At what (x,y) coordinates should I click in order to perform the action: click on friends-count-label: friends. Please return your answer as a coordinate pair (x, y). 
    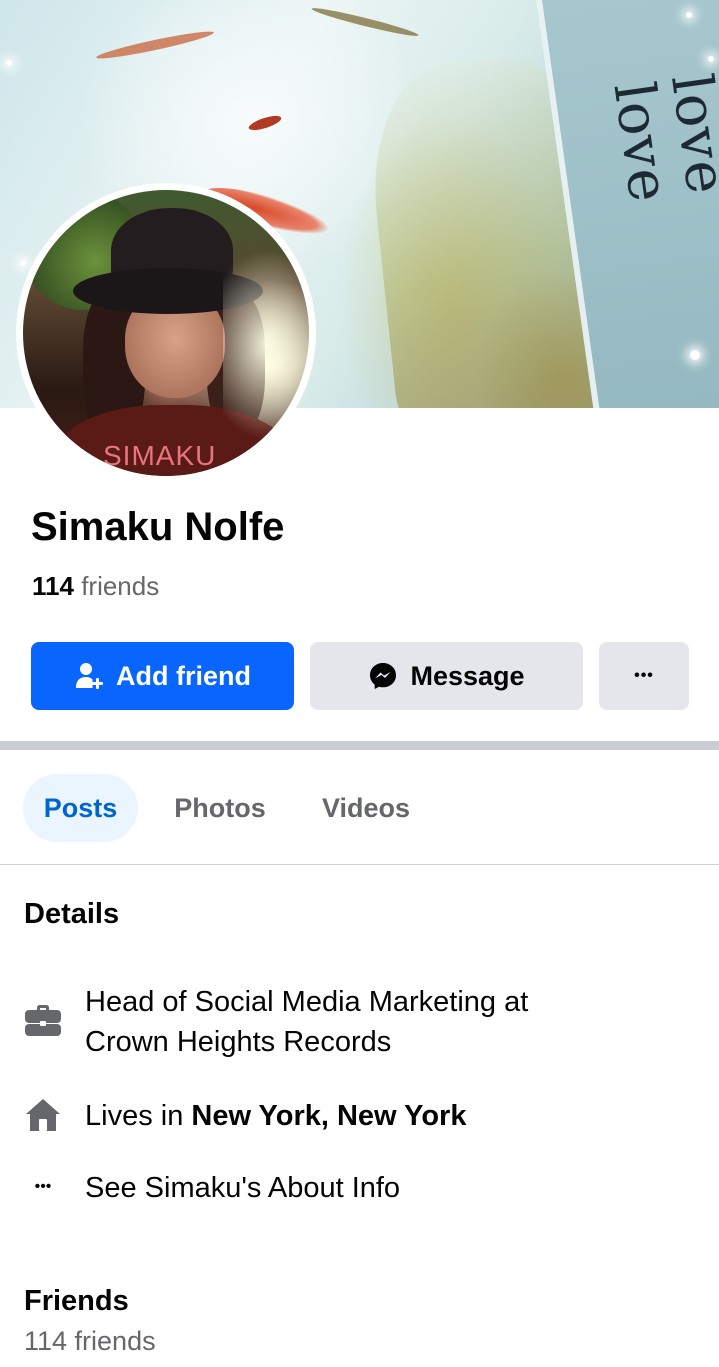
    Looking at the image, I should click on (120, 586).